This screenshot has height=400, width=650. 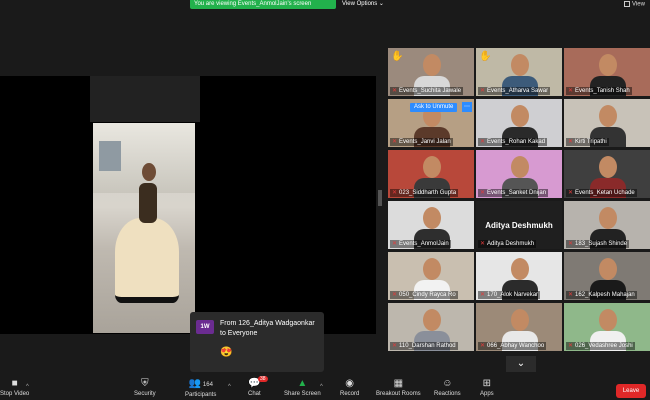 I want to click on participant-tile: Aditya Deshmukh ✕ Aditya Deshmukh, so click(x=519, y=225).